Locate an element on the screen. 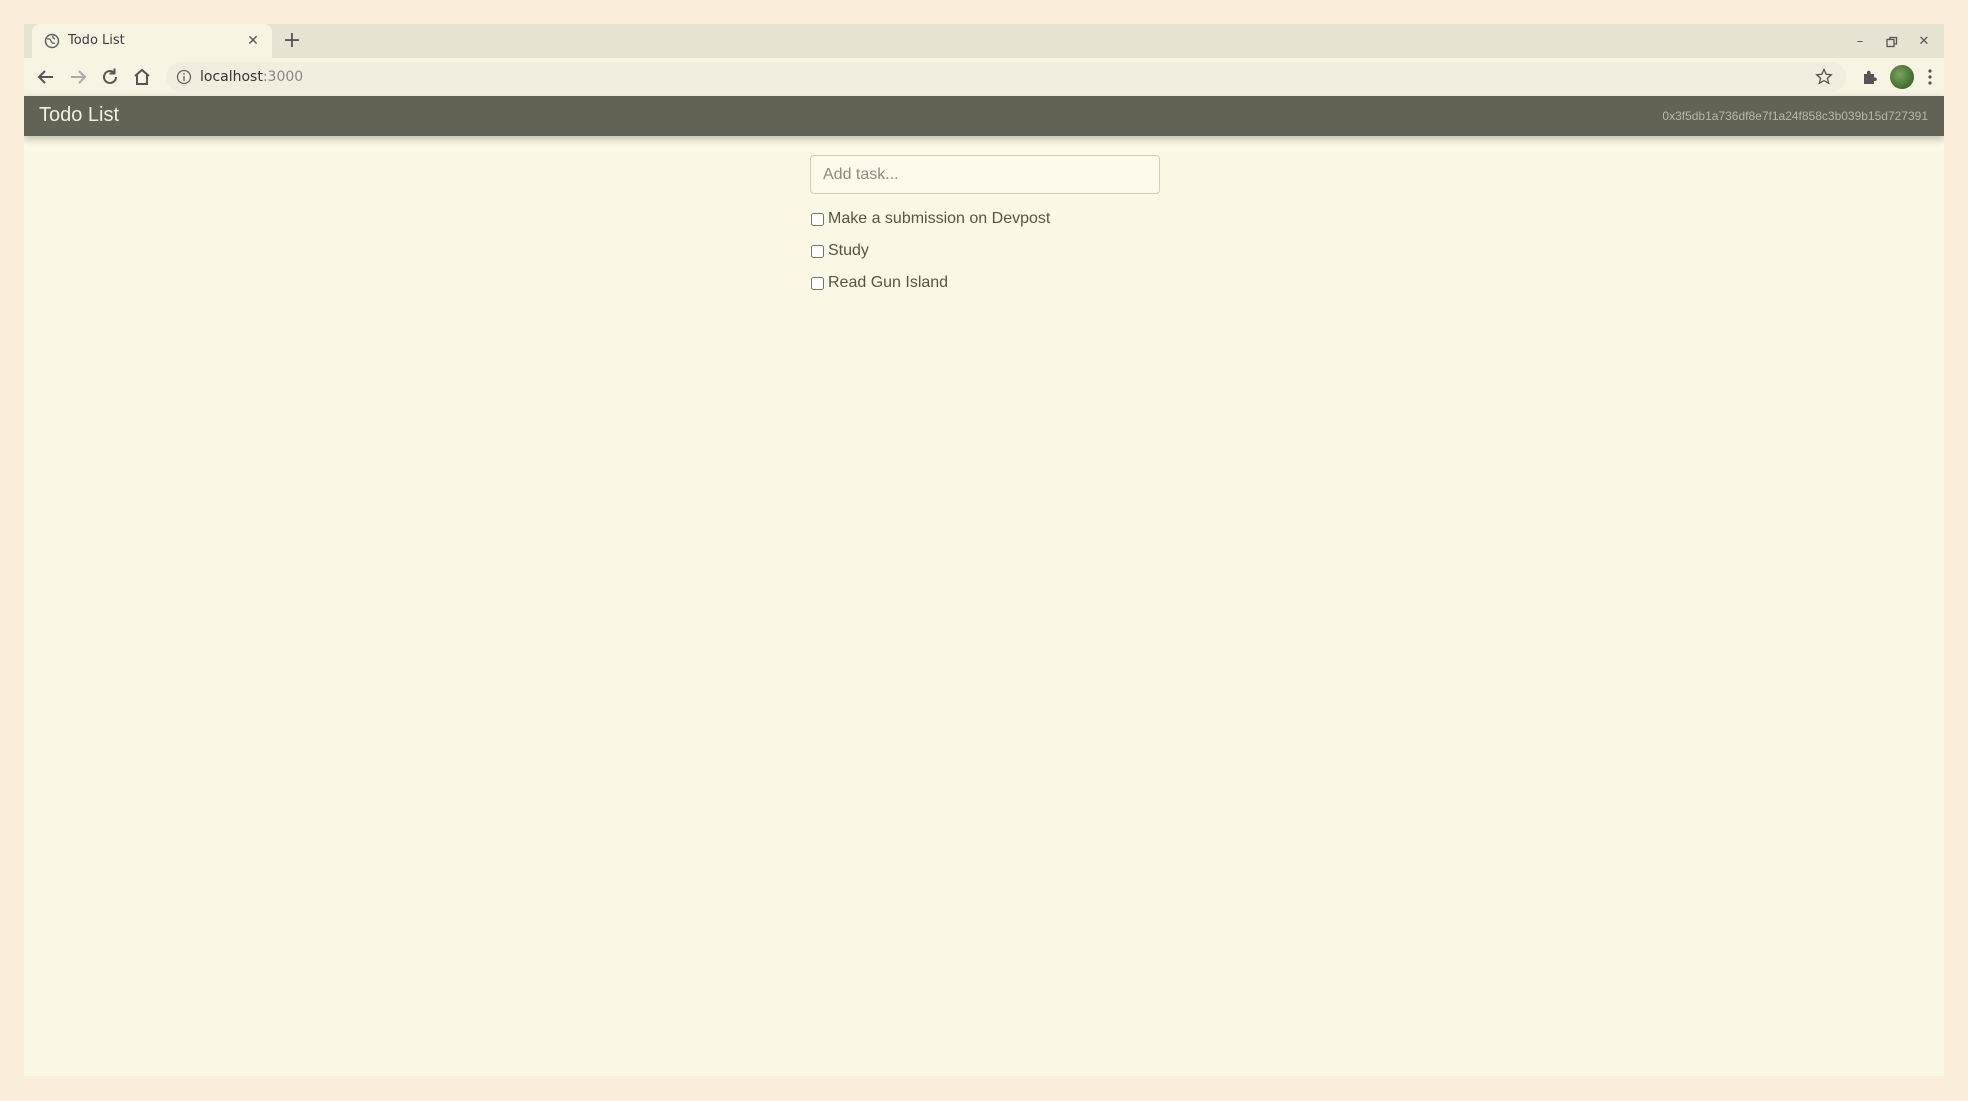  add-task-input is located at coordinates (985, 174).